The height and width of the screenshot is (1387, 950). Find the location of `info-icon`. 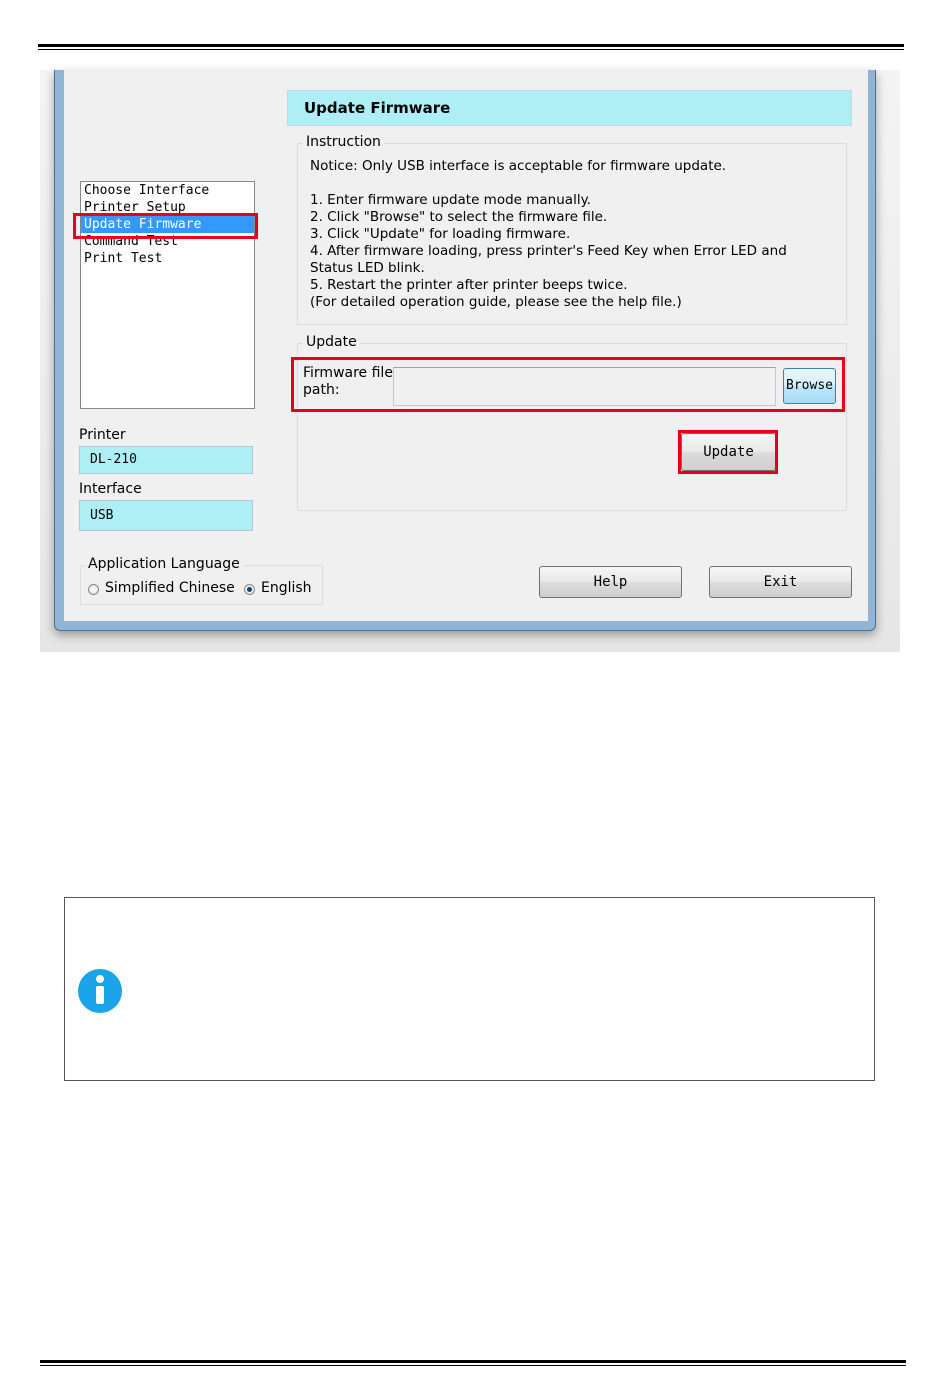

info-icon is located at coordinates (100, 991).